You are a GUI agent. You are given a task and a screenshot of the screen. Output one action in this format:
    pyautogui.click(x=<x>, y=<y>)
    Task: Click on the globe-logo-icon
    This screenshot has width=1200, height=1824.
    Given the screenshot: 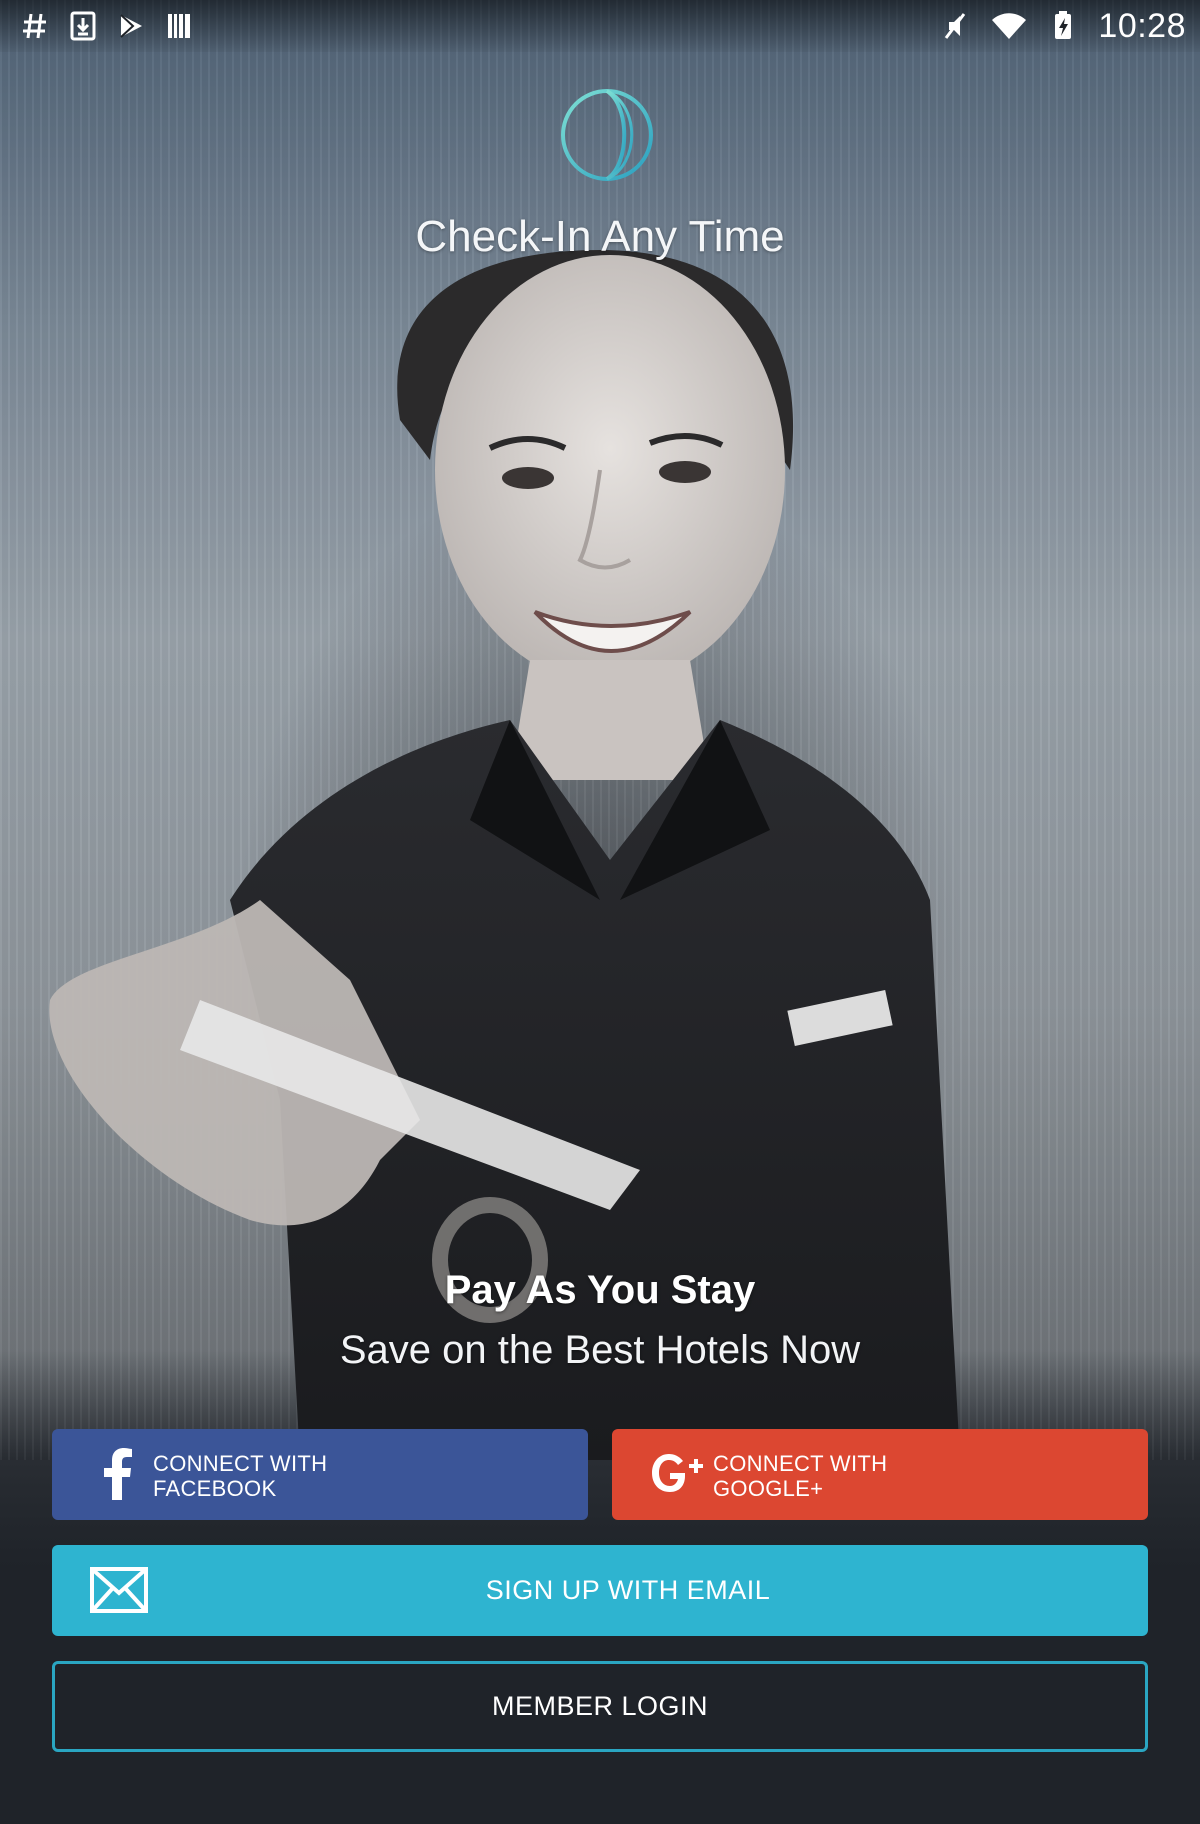 What is the action you would take?
    pyautogui.click(x=607, y=135)
    